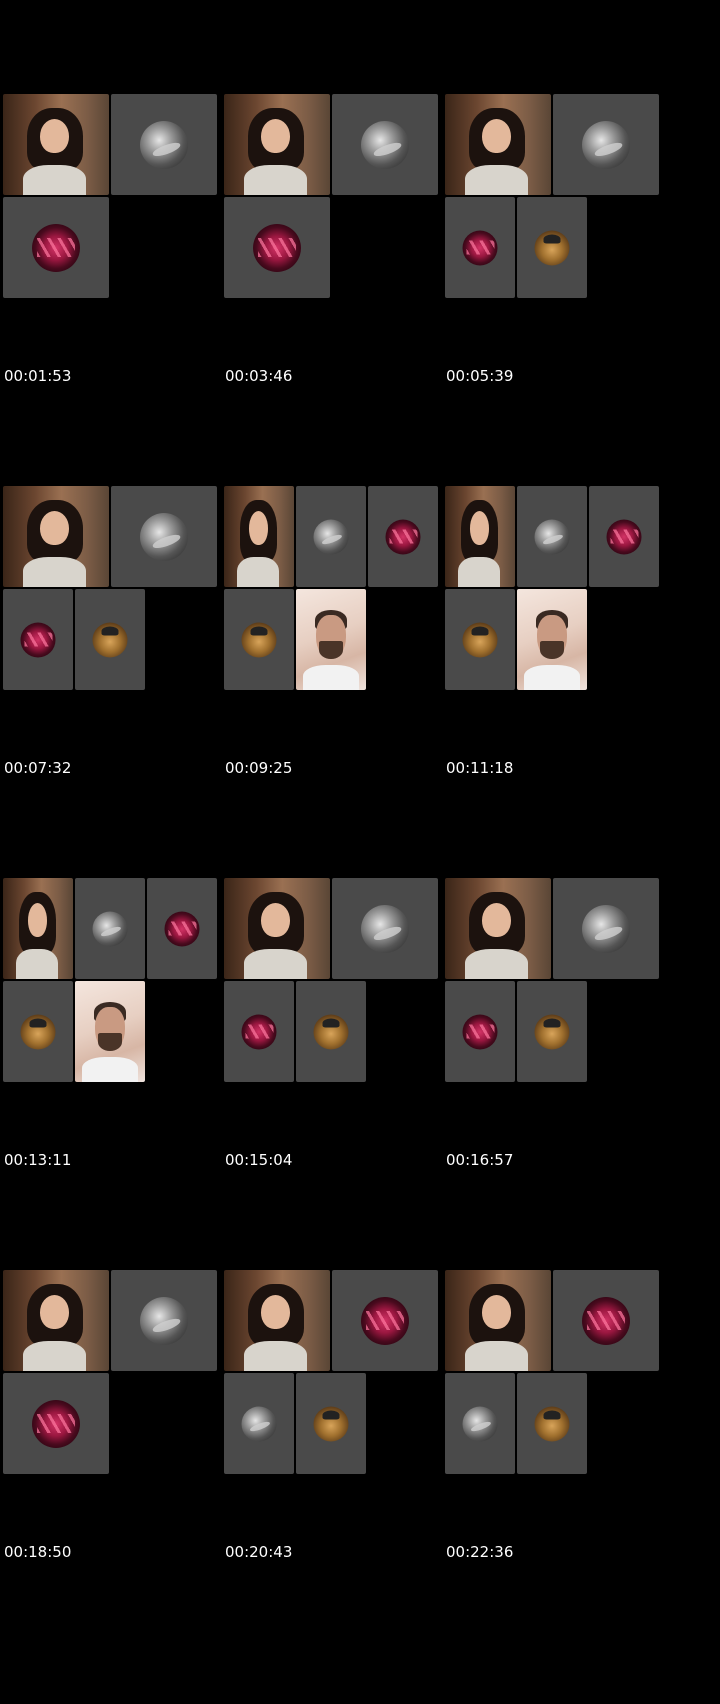 The height and width of the screenshot is (1704, 720). What do you see at coordinates (38, 376) in the screenshot?
I see `frame-timestamp: 00:01:53` at bounding box center [38, 376].